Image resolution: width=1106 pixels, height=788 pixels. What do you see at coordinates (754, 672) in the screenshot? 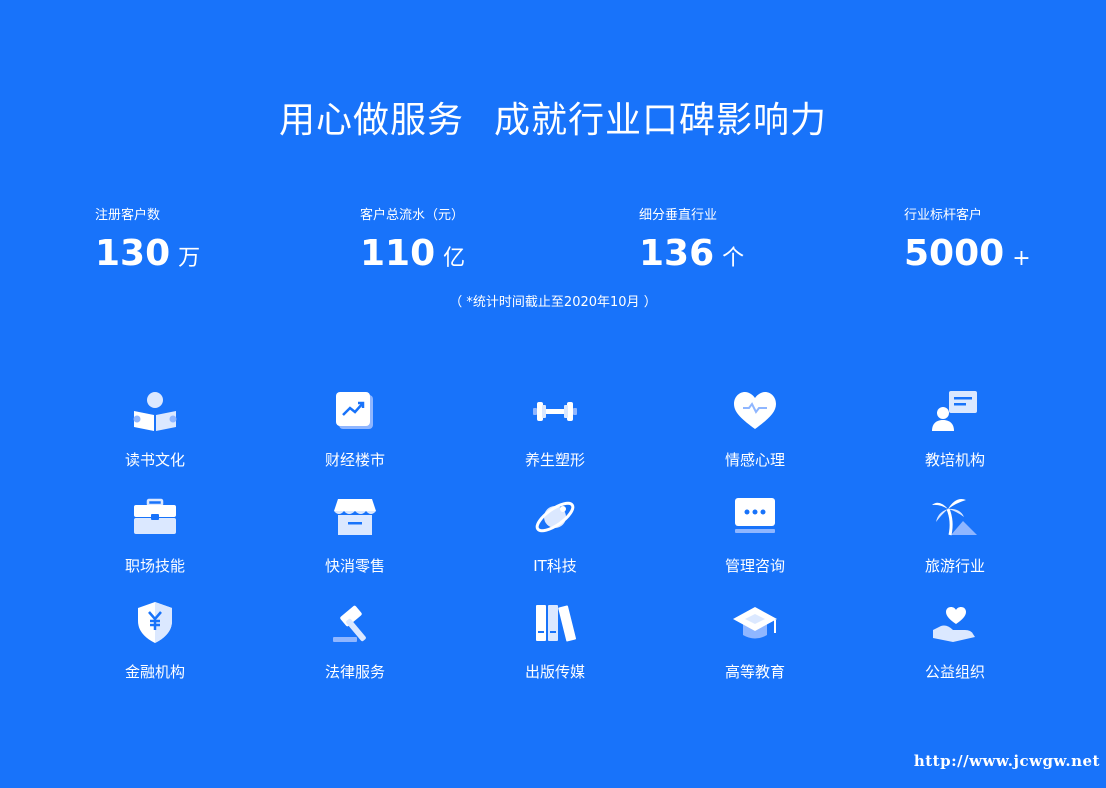
I see `industry-label: 高等教育` at bounding box center [754, 672].